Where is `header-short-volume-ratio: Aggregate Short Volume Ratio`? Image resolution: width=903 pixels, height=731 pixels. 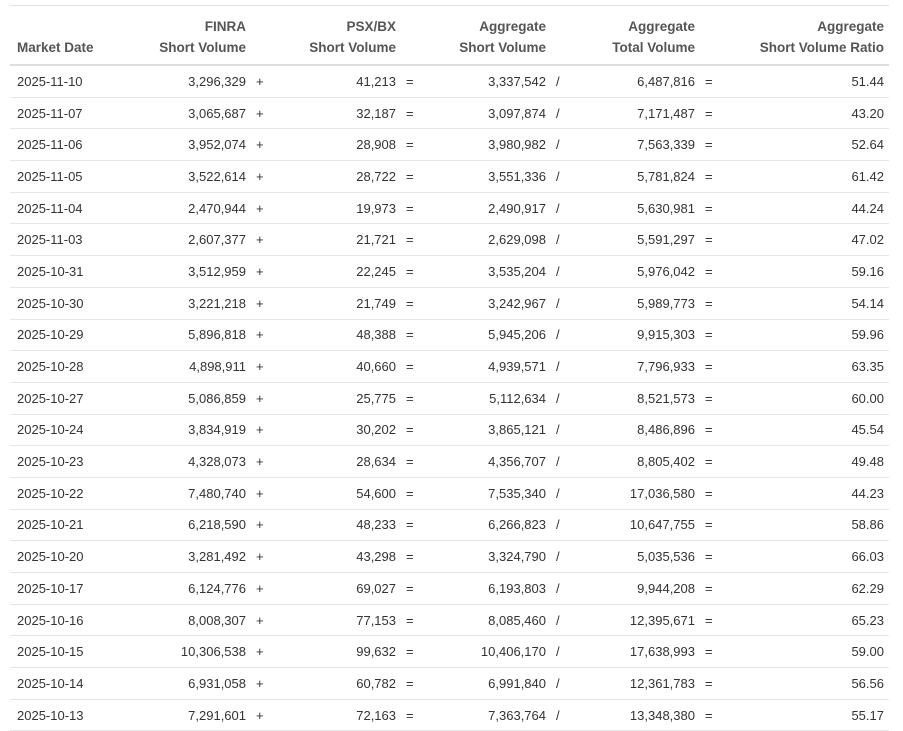
header-short-volume-ratio: Aggregate Short Volume Ratio is located at coordinates (809, 35).